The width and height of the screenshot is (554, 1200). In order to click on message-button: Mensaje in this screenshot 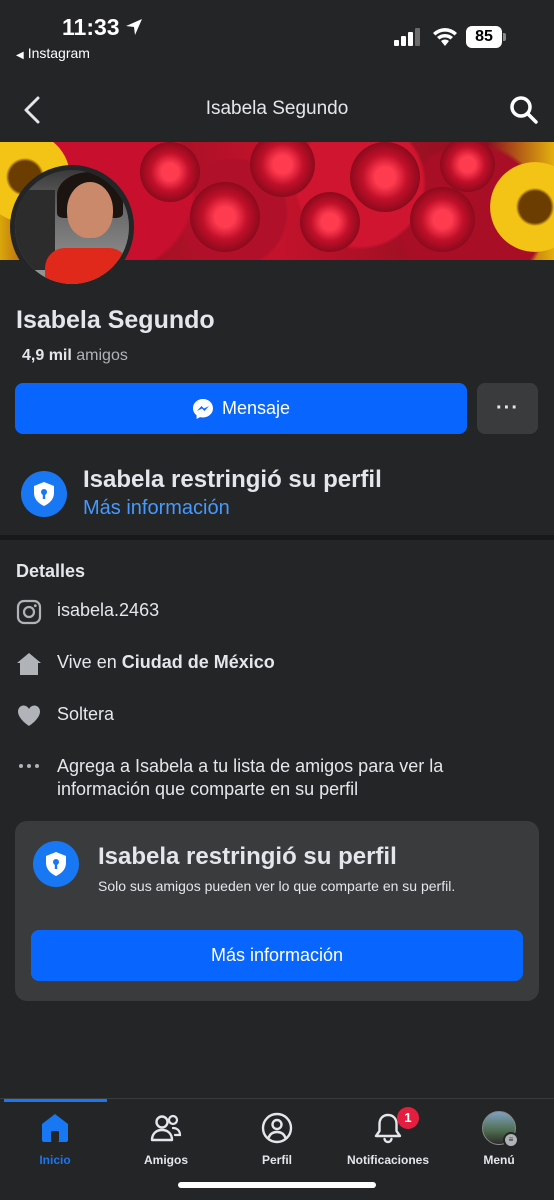, I will do `click(241, 408)`.